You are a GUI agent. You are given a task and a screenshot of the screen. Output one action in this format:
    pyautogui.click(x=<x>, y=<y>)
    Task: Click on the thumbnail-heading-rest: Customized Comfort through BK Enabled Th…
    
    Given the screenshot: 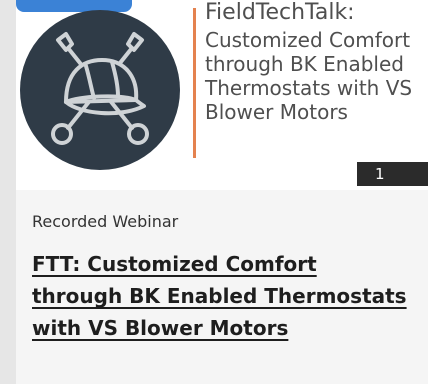 What is the action you would take?
    pyautogui.click(x=309, y=76)
    